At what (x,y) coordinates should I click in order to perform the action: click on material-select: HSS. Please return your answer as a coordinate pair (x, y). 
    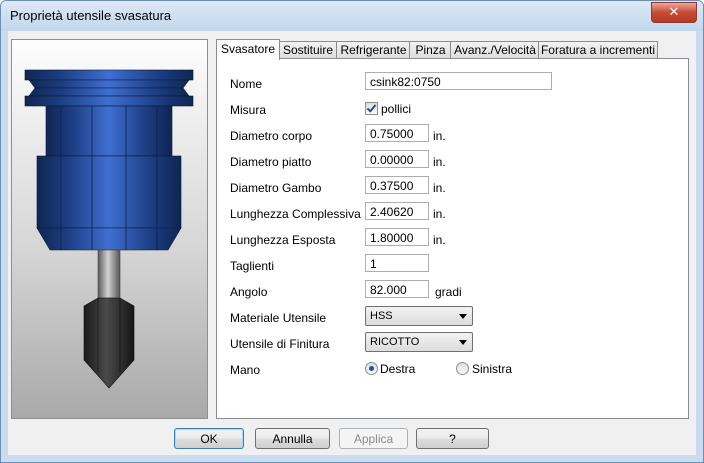
    Looking at the image, I should click on (419, 316).